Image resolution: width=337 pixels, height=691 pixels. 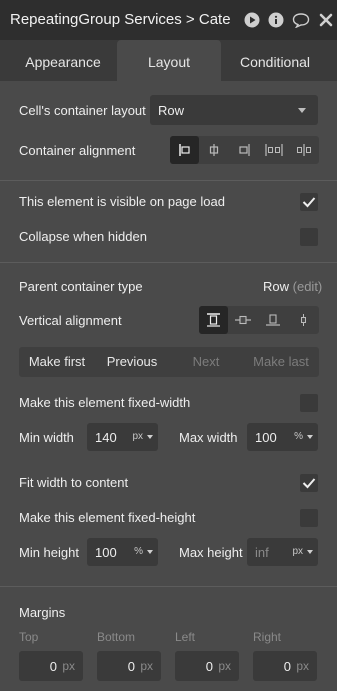 I want to click on container-alignment-label: Container alignment, so click(x=77, y=150).